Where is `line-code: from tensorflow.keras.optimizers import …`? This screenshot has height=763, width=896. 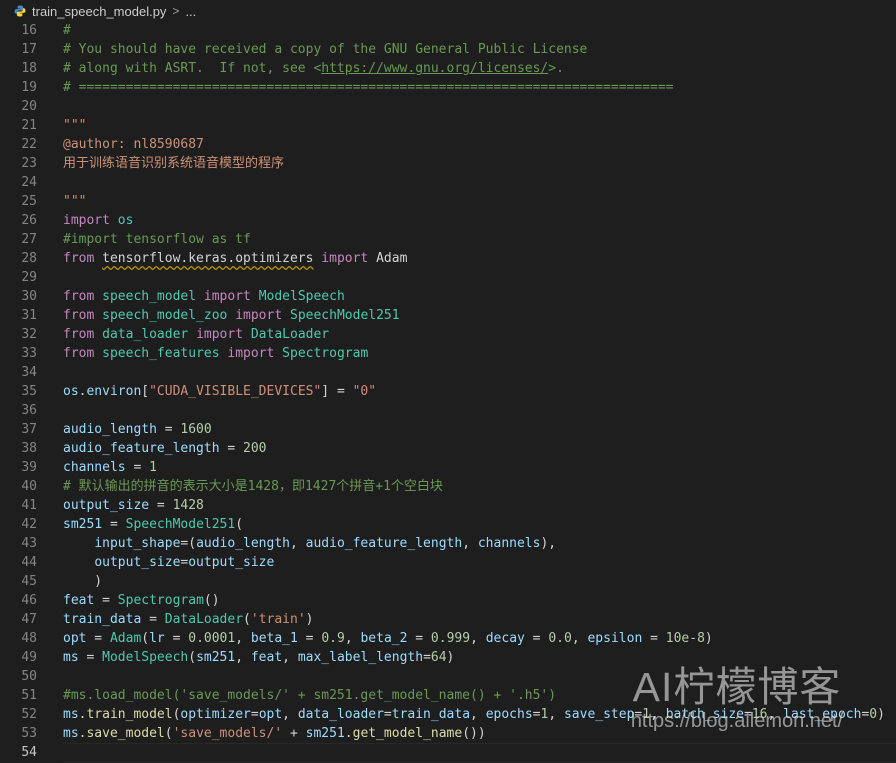 line-code: from tensorflow.keras.optimizers import … is located at coordinates (235, 258).